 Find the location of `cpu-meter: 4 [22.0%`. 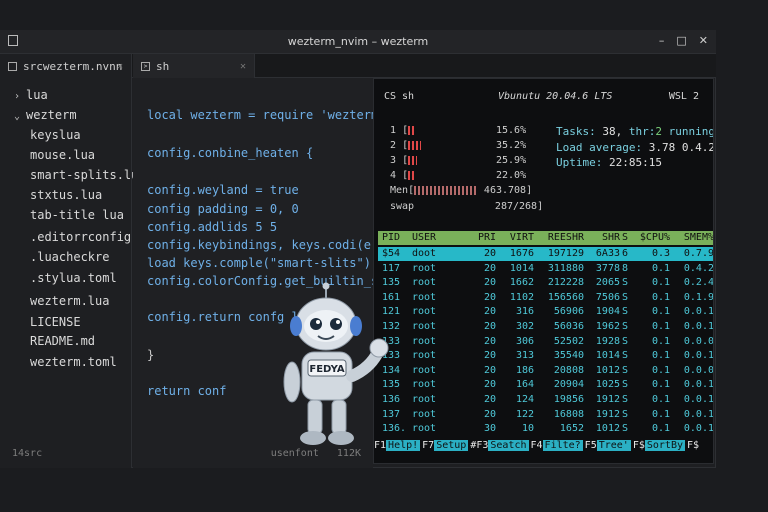

cpu-meter: 4 [22.0% is located at coordinates (458, 175).